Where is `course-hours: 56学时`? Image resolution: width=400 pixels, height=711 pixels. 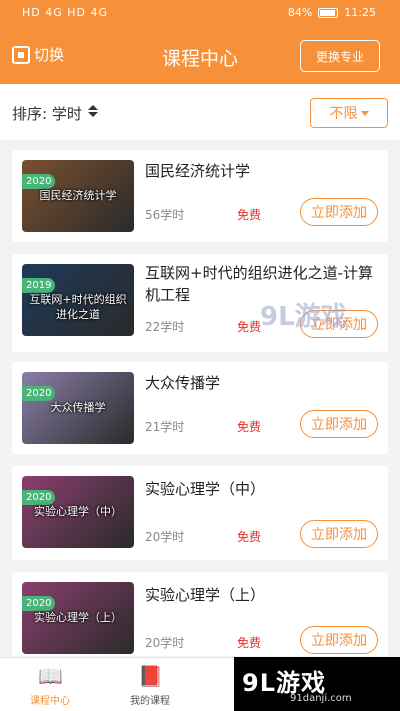 course-hours: 56学时 is located at coordinates (165, 215).